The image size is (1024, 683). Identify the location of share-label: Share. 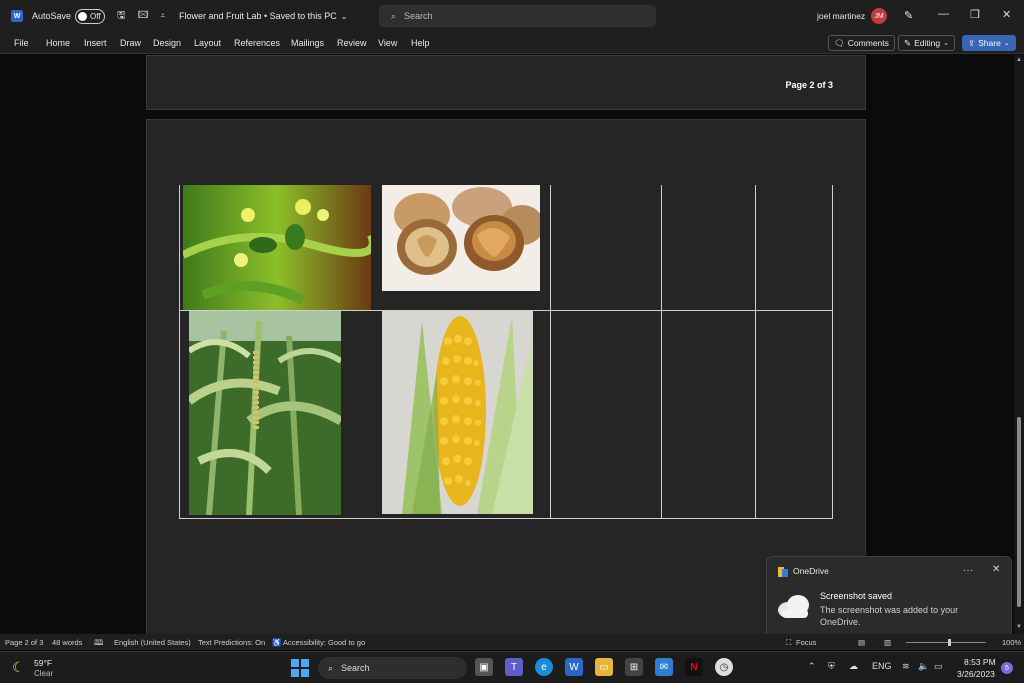
(989, 43).